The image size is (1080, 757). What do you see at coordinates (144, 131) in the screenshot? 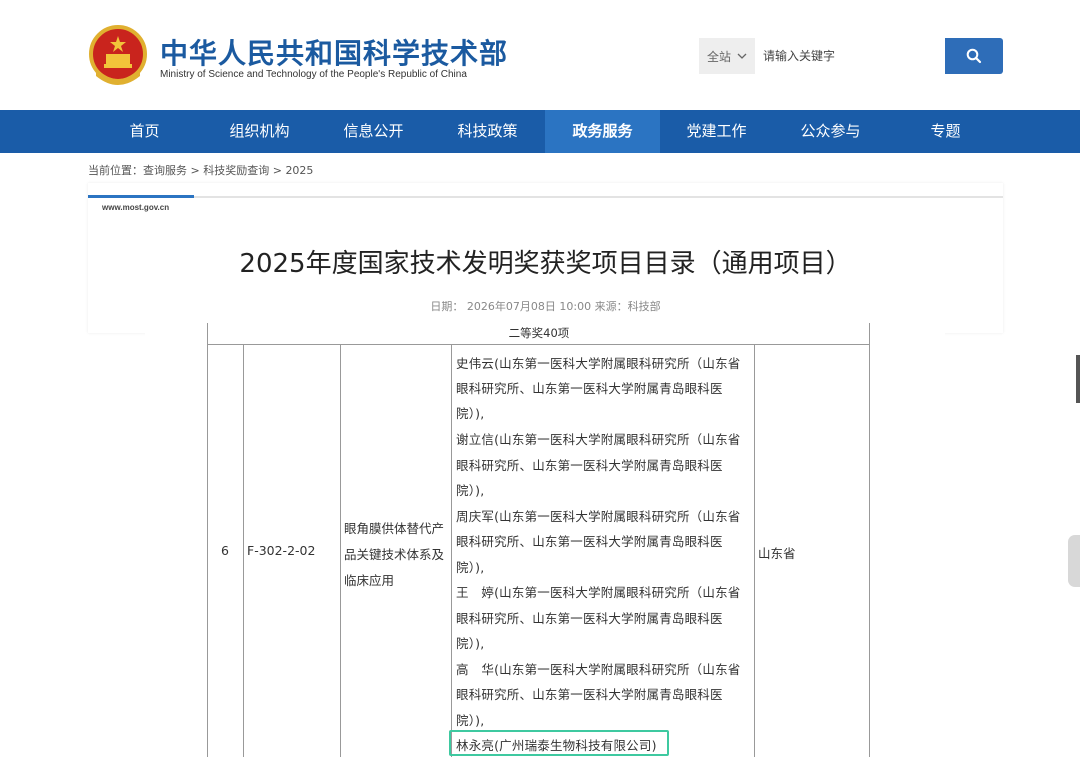
I see `nav-item-home: 首页` at bounding box center [144, 131].